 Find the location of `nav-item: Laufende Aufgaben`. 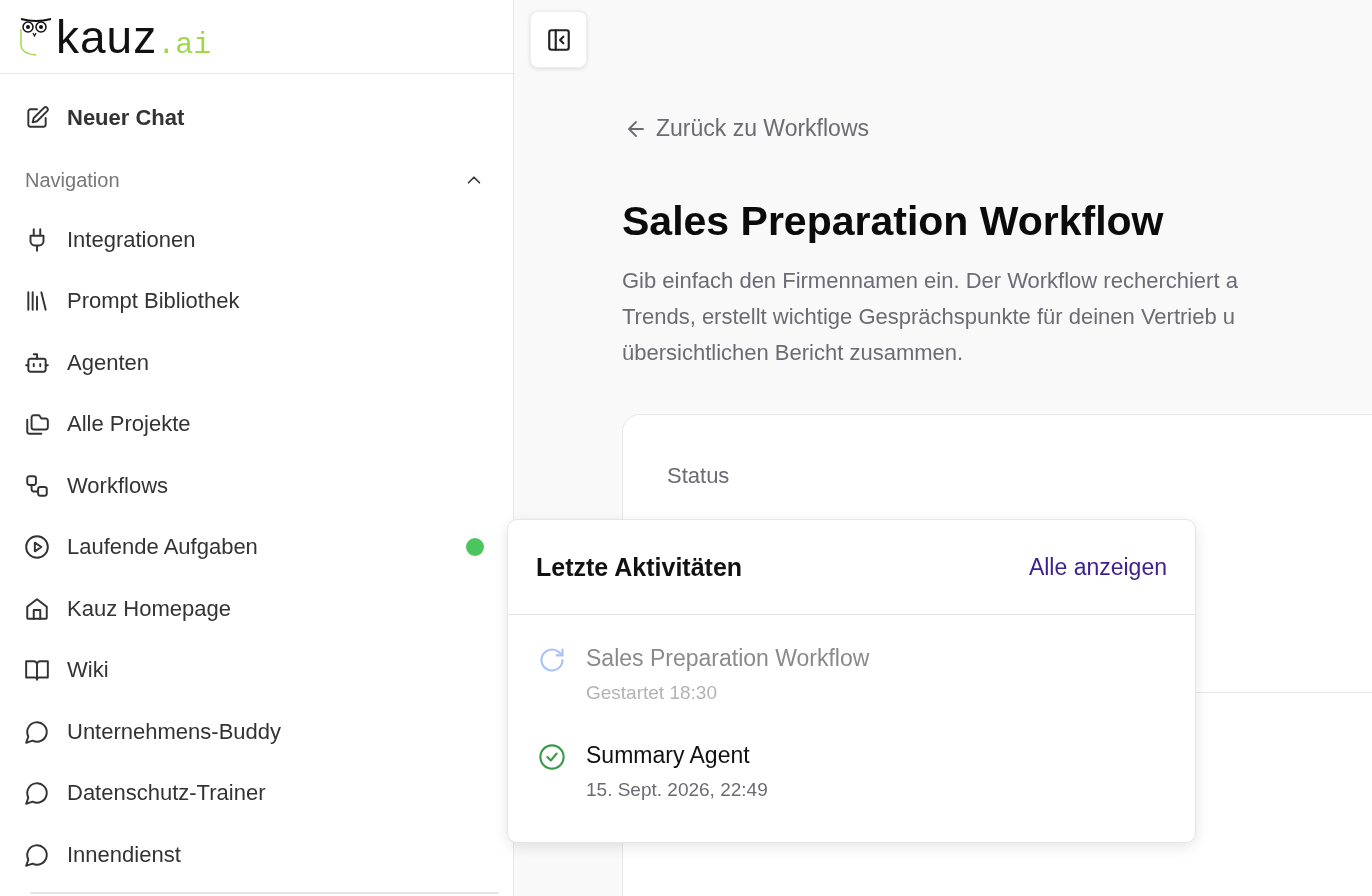

nav-item: Laufende Aufgaben is located at coordinates (256, 547).